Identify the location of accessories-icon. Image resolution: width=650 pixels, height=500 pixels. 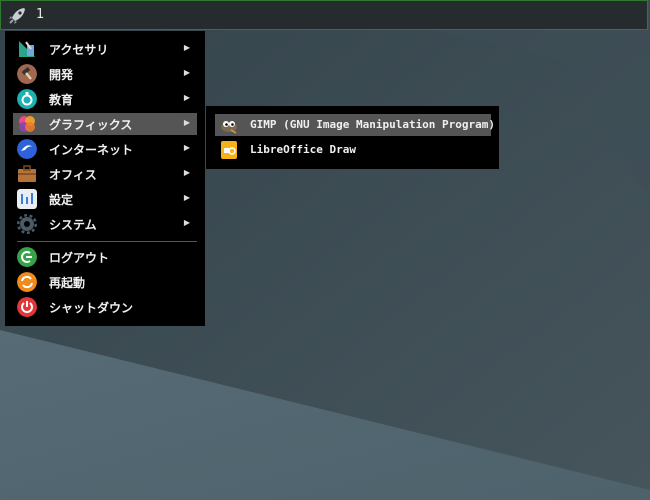
(27, 49).